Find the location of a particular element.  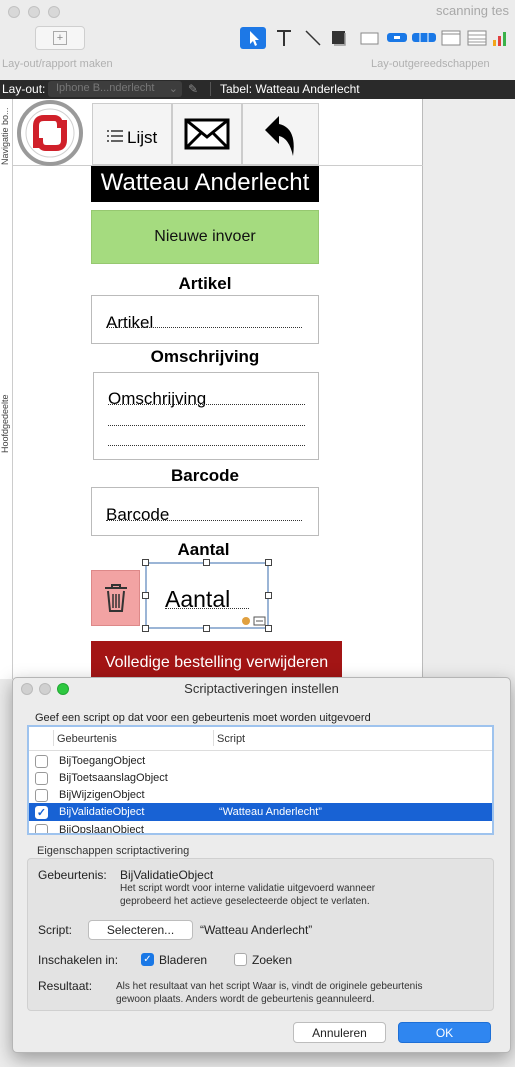

window-minimize-button is located at coordinates (34, 12).